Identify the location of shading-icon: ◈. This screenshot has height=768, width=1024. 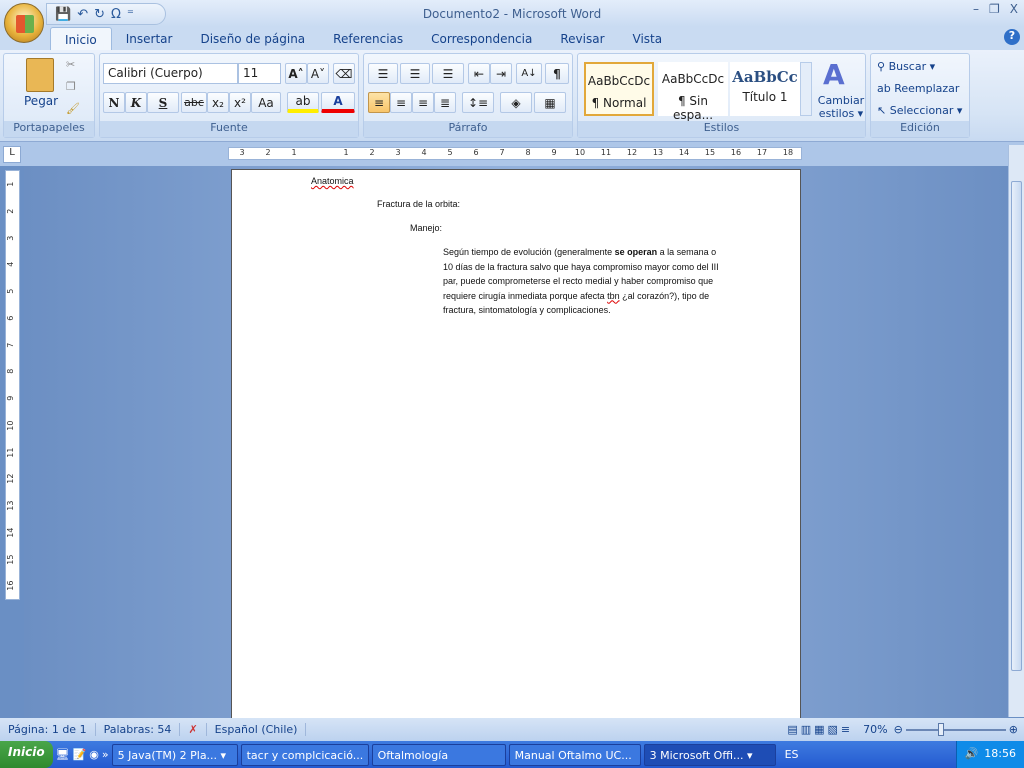
(516, 102).